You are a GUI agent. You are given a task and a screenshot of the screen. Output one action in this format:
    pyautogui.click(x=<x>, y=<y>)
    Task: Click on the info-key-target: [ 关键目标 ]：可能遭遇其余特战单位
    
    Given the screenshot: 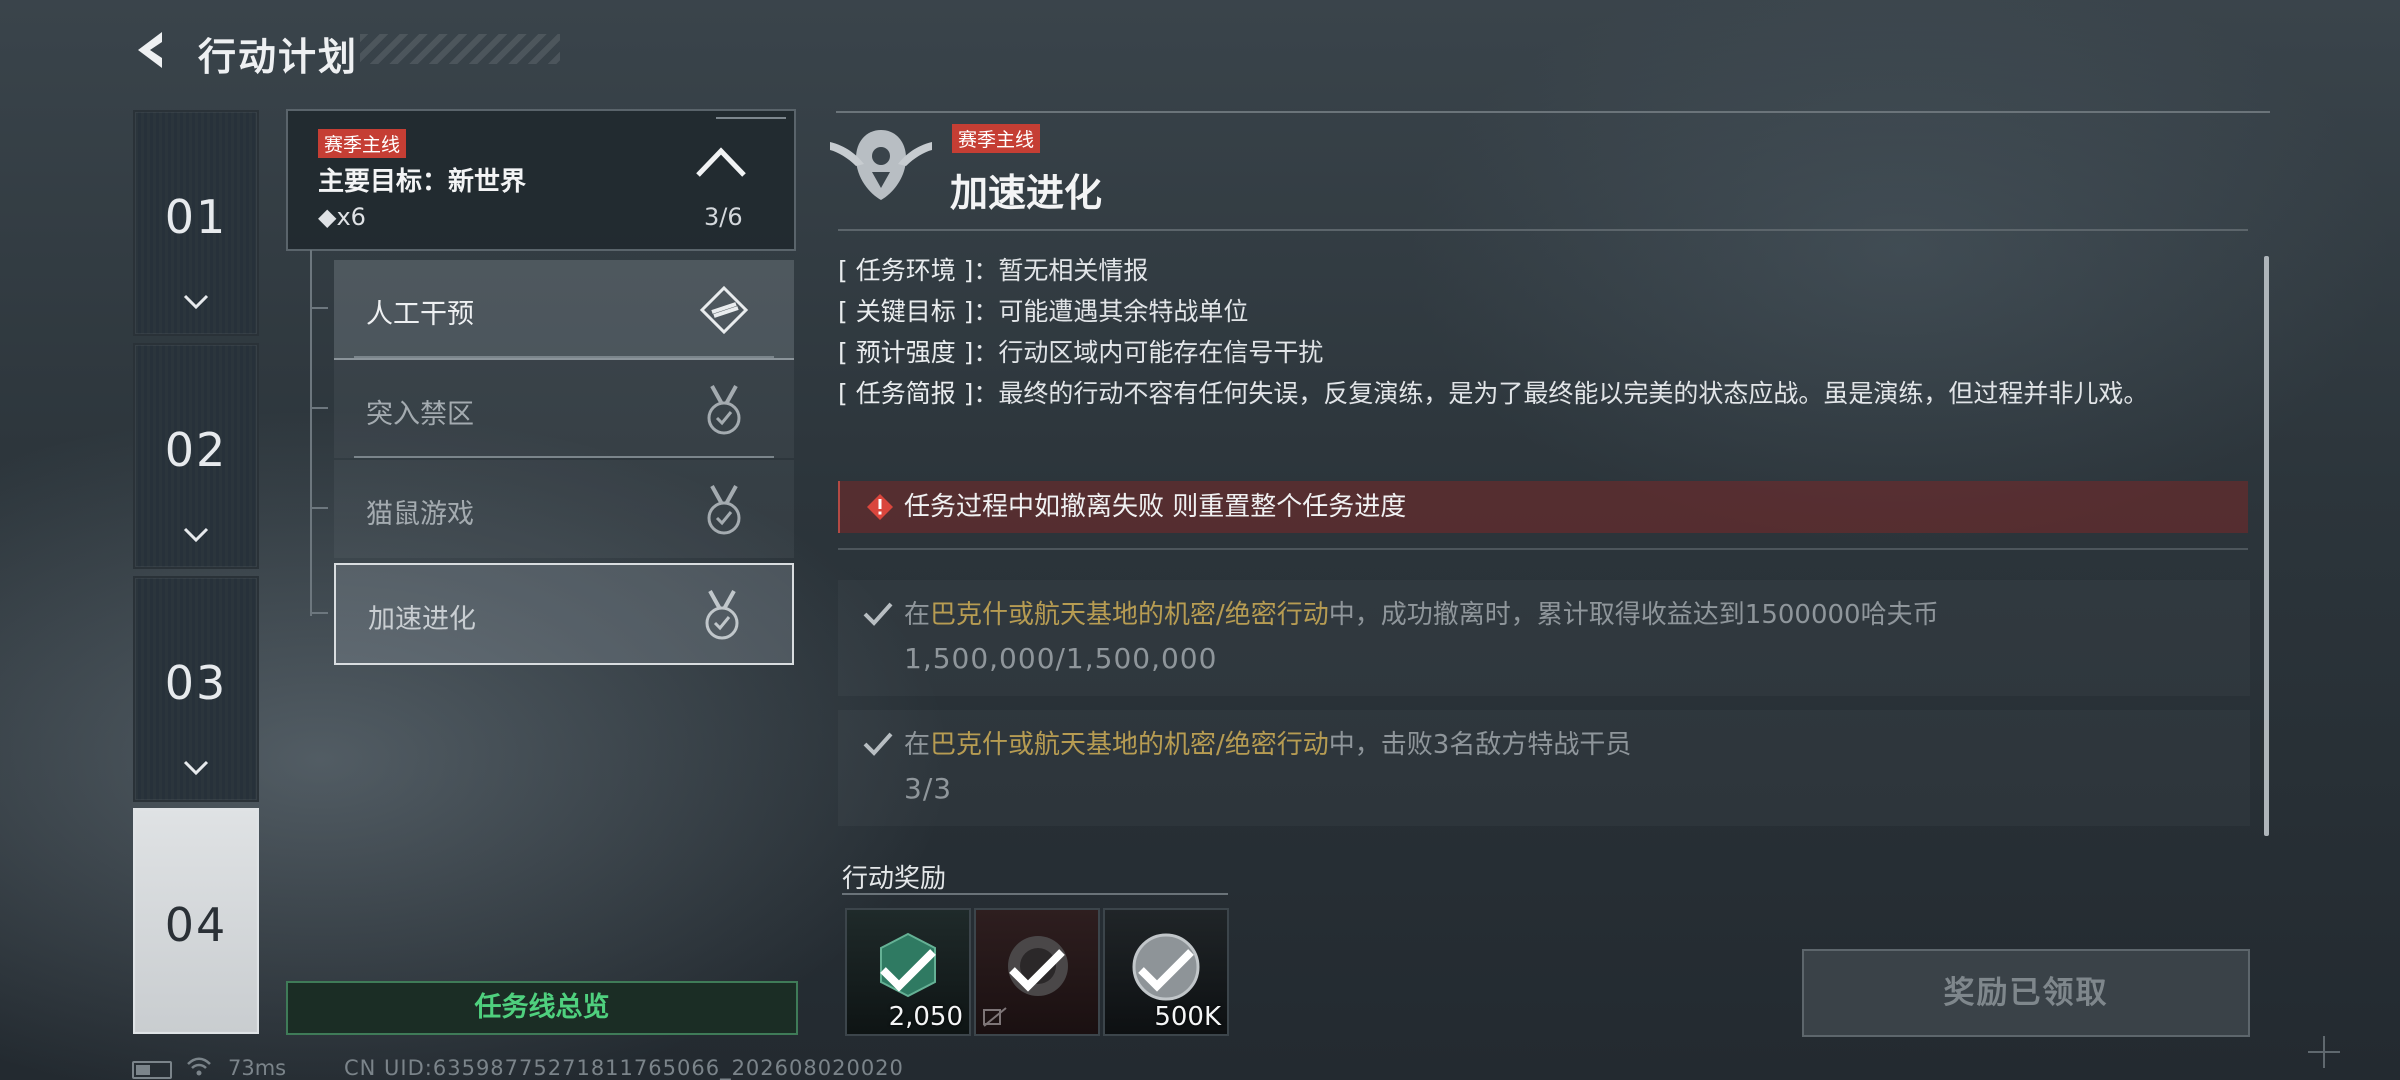 What is the action you would take?
    pyautogui.click(x=1538, y=312)
    